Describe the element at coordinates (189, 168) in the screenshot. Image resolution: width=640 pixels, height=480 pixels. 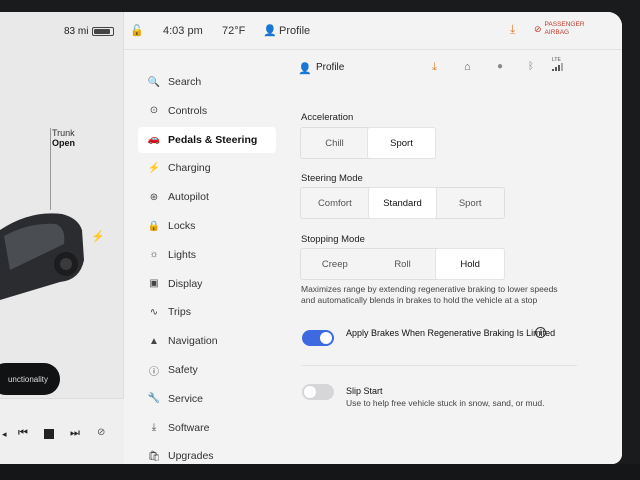
I see `sidebar-item-label: Charging` at that location.